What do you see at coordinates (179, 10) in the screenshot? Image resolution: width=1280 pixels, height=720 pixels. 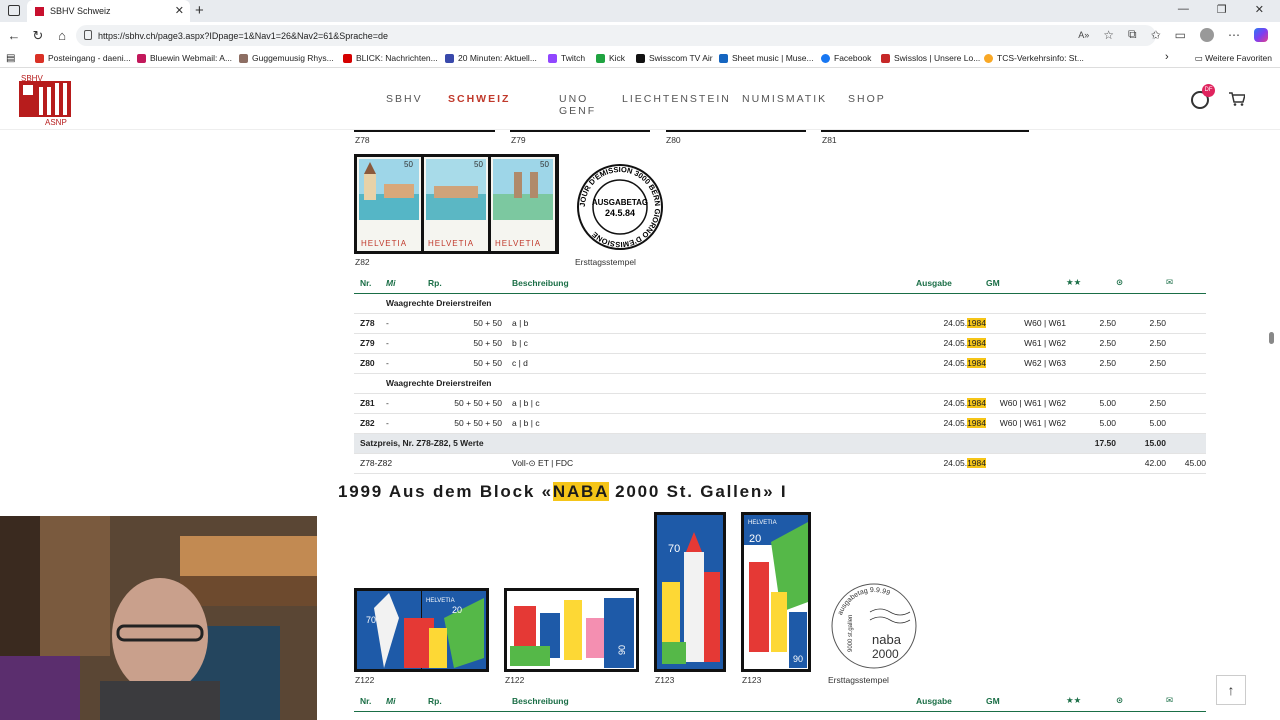 I see `close-tab-icon: ✕` at bounding box center [179, 10].